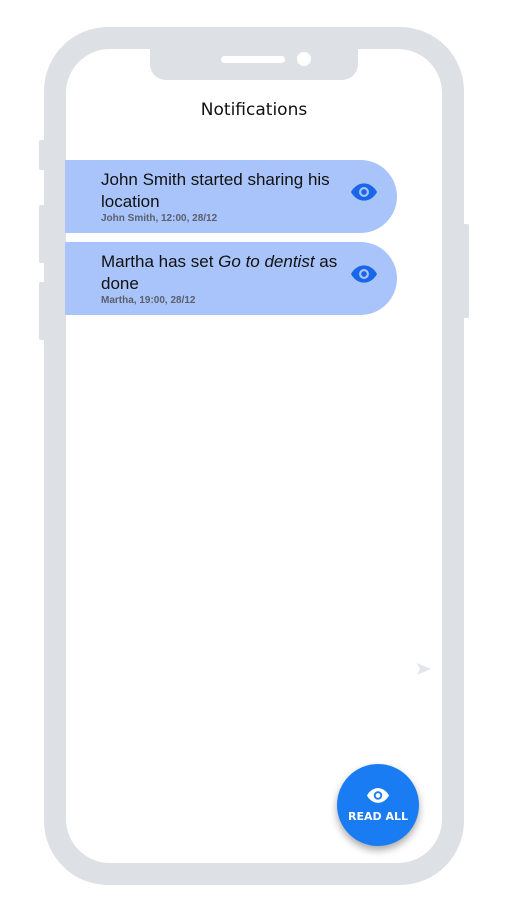  I want to click on read-all-label: READ ALL, so click(378, 816).